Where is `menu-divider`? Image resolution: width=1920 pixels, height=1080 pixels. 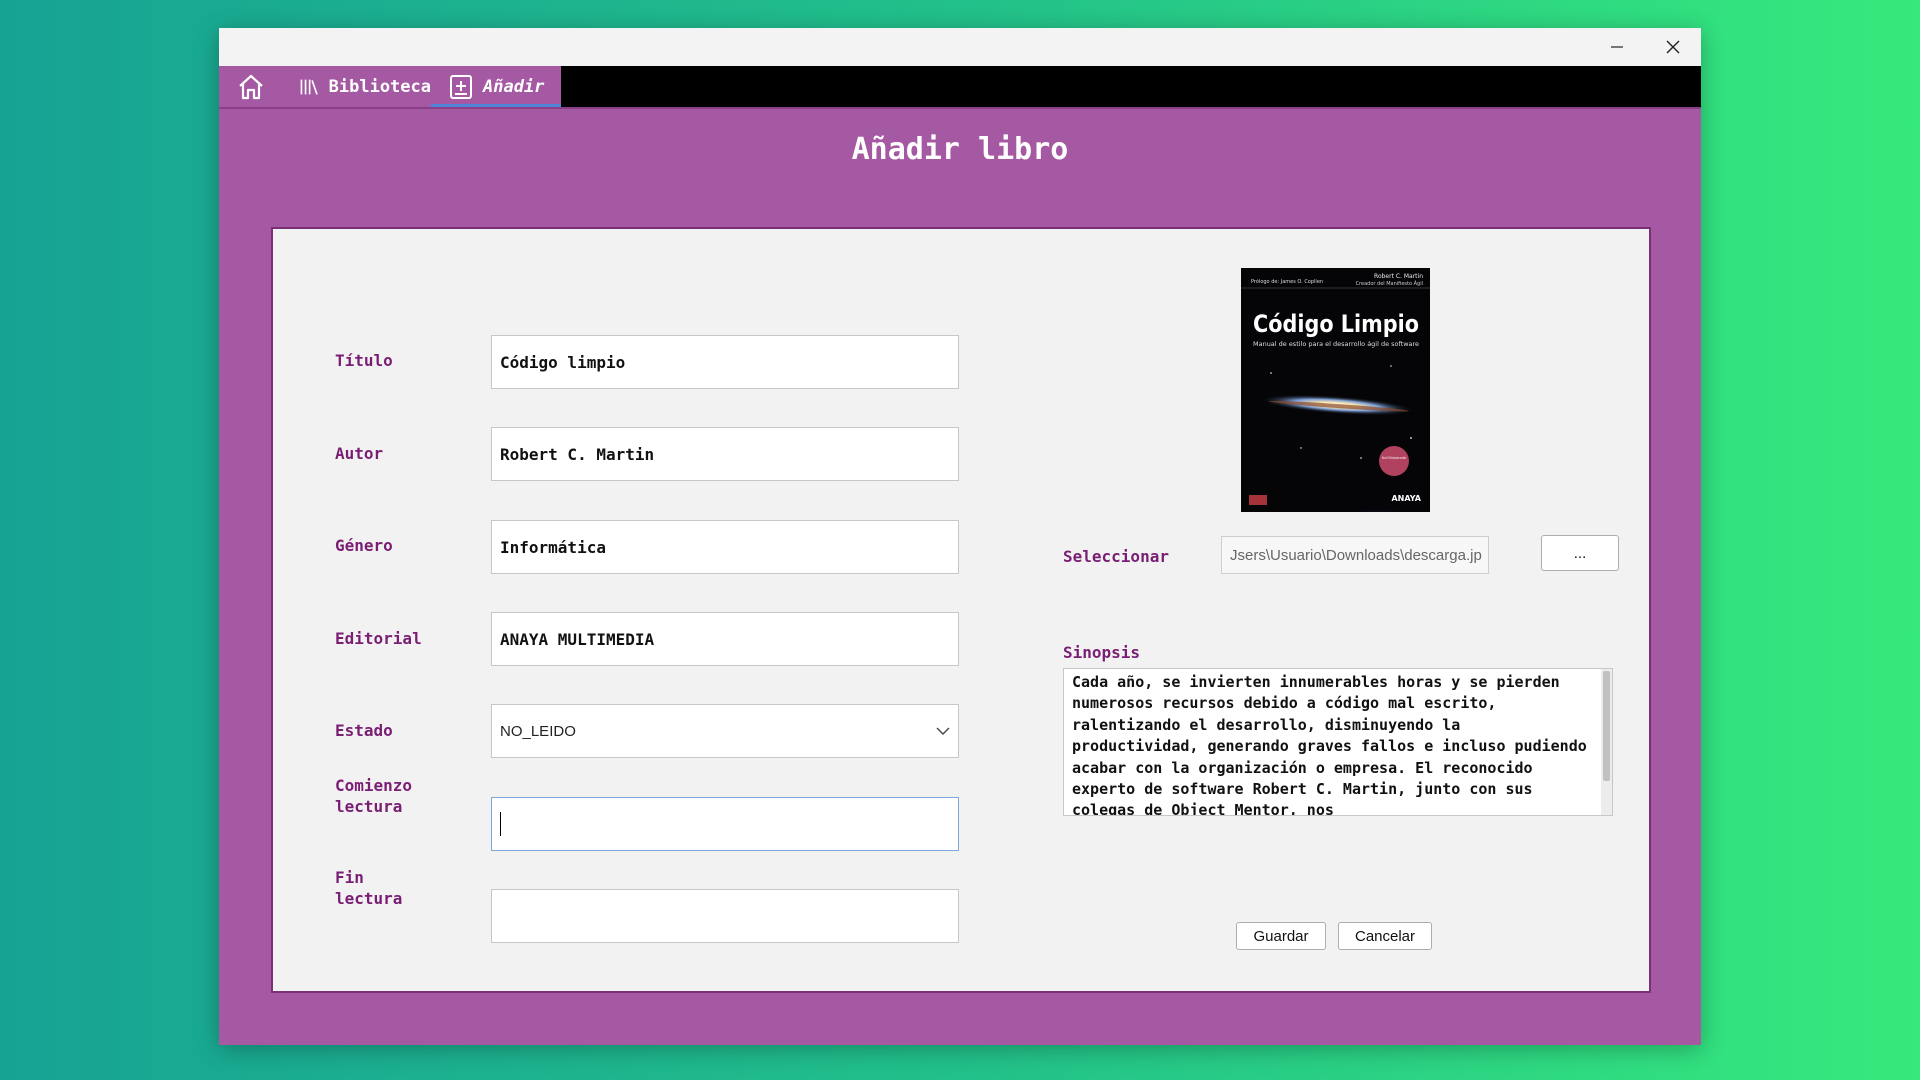
menu-divider is located at coordinates (960, 108).